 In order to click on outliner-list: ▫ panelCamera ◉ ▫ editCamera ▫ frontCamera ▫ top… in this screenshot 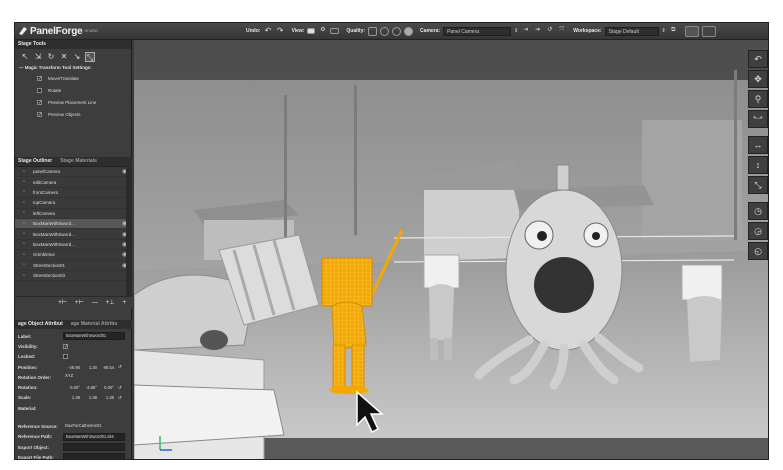, I will do `click(73, 231)`.